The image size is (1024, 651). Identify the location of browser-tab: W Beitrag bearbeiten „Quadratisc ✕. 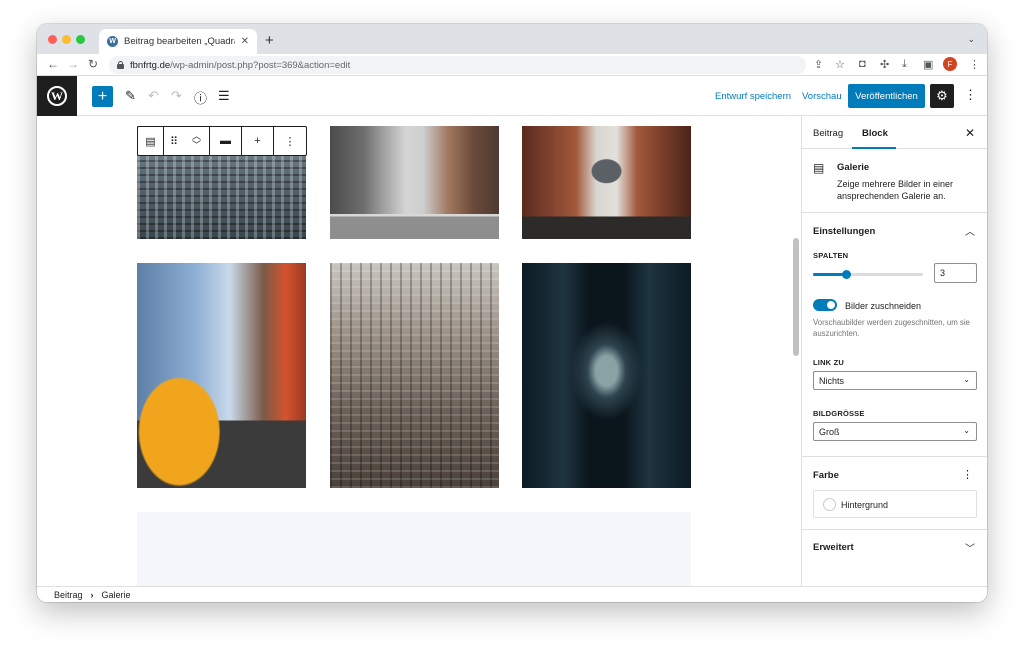
(178, 41).